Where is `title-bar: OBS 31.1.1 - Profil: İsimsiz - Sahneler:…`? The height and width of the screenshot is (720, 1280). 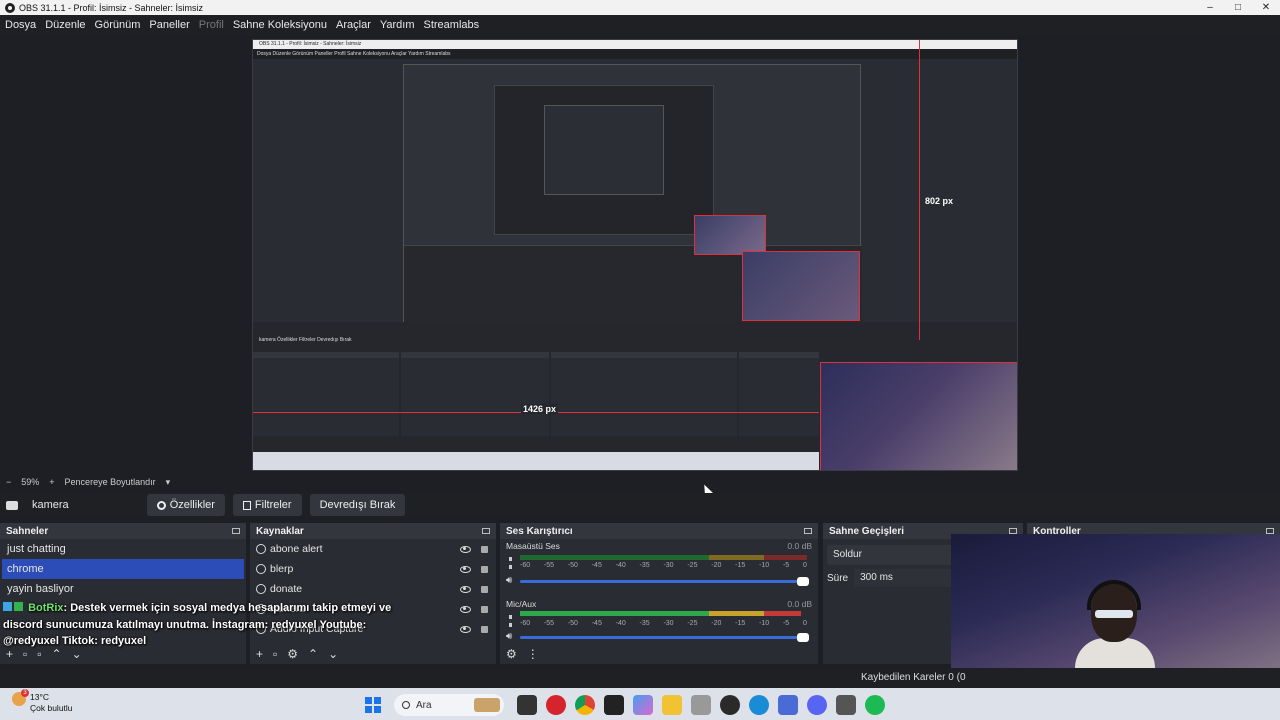 title-bar: OBS 31.1.1 - Profil: İsimsiz - Sahneler:… is located at coordinates (640, 7).